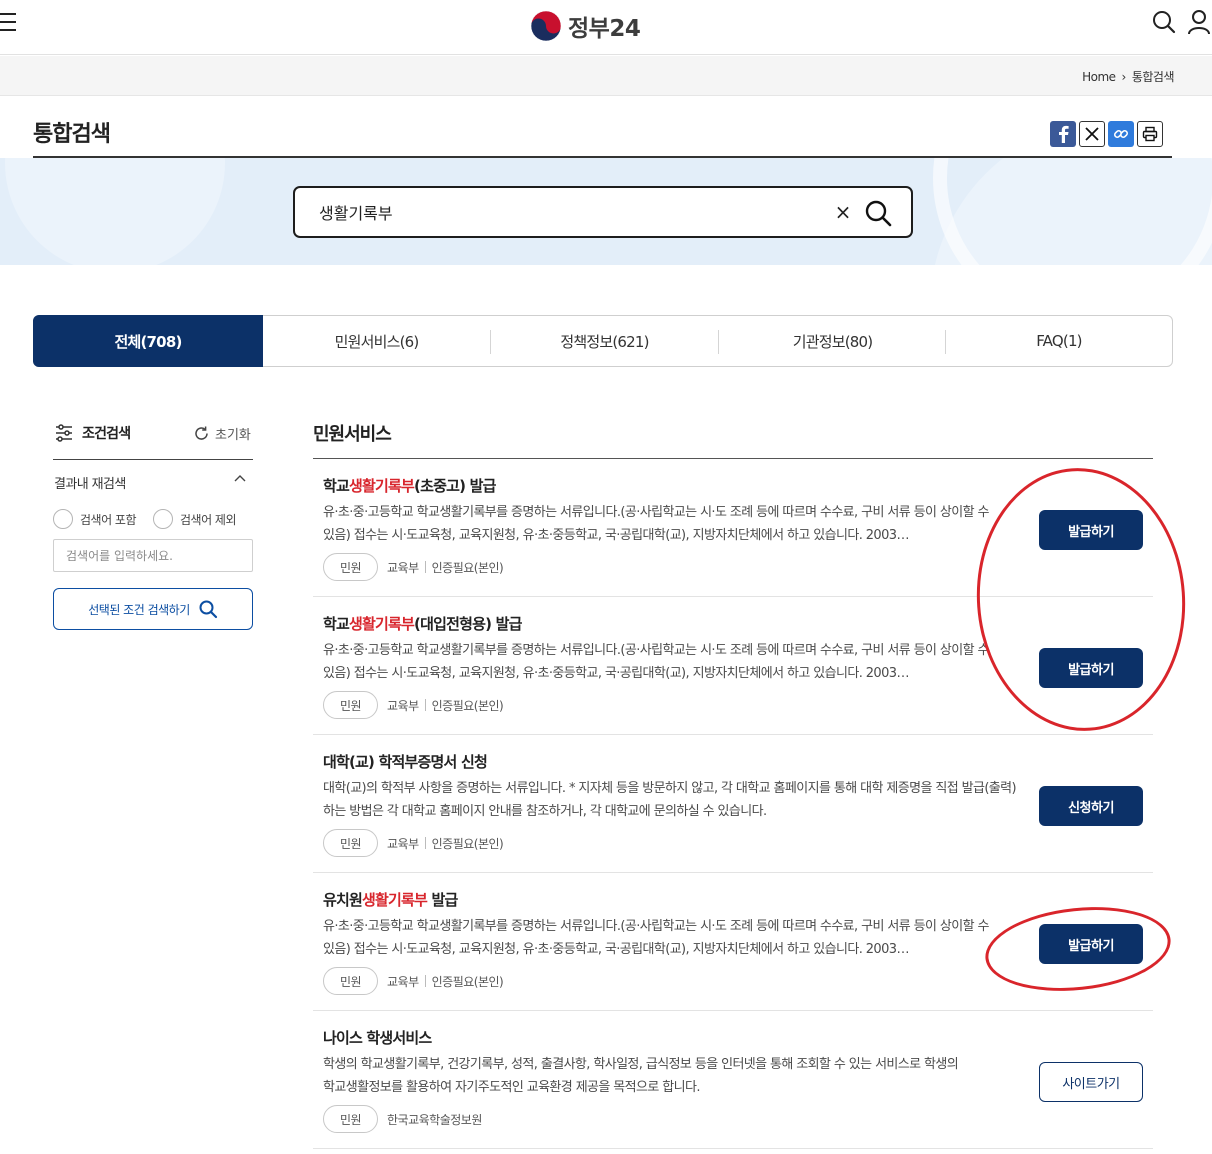 The image size is (1212, 1154). What do you see at coordinates (139, 609) in the screenshot?
I see `condition-search-label: 선택된 조건 검색하기` at bounding box center [139, 609].